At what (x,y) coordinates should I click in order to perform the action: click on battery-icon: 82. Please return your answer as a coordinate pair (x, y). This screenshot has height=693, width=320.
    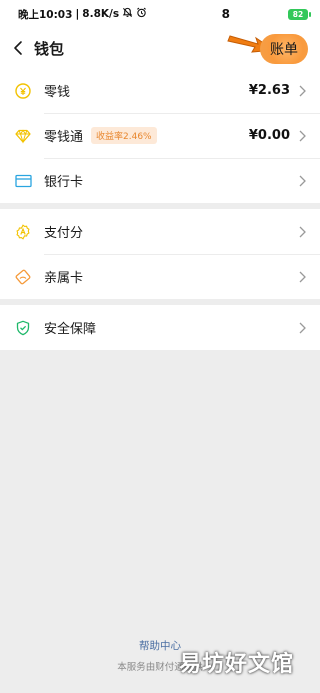
    Looking at the image, I should click on (299, 14).